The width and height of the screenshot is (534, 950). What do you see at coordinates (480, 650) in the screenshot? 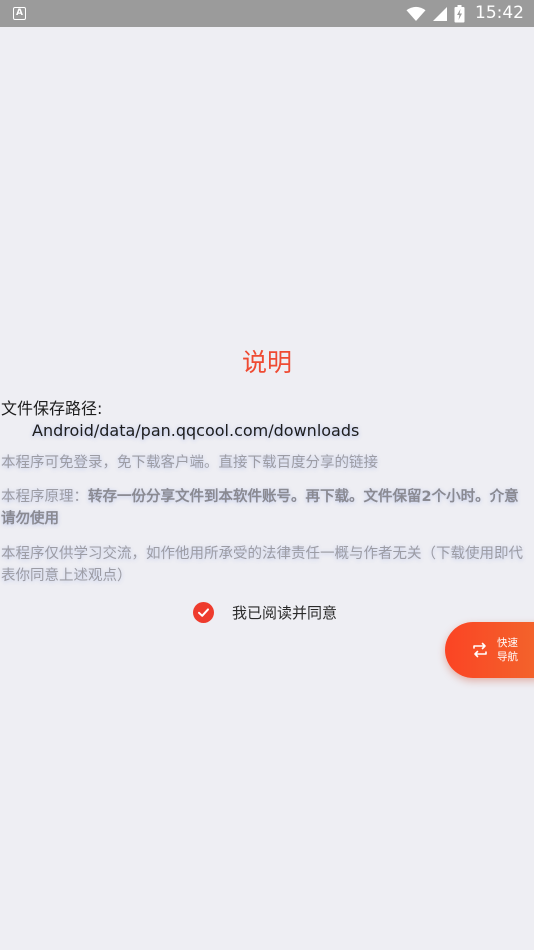
I see `swap-icon` at bounding box center [480, 650].